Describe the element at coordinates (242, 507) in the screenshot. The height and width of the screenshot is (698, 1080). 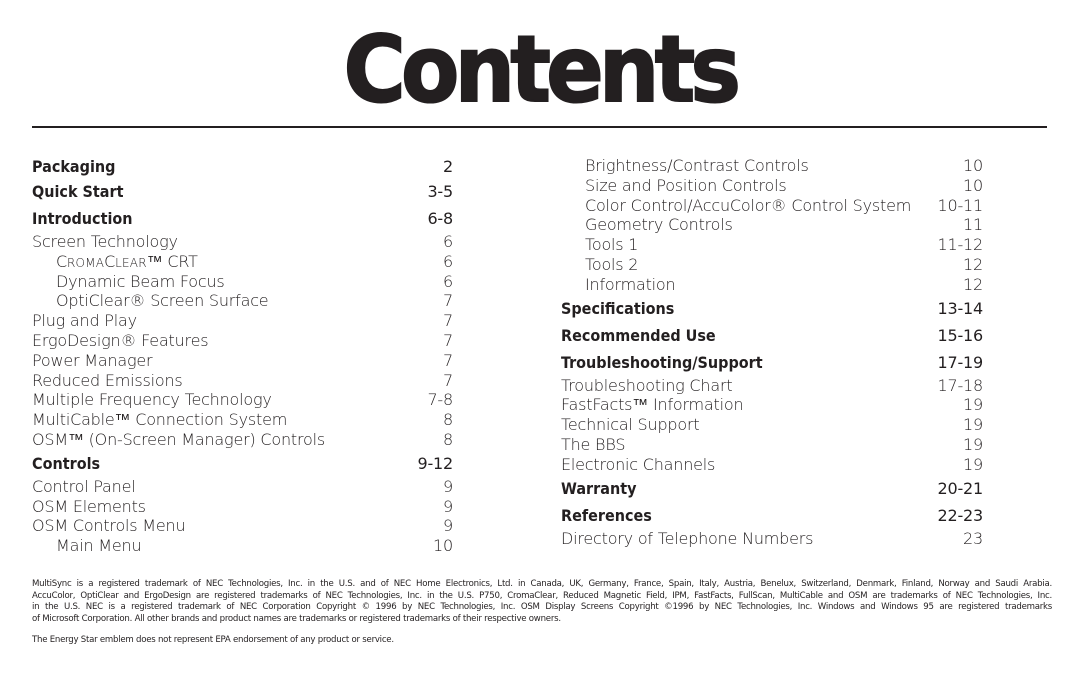
I see `toc-entry: OSM Elements 9` at that location.